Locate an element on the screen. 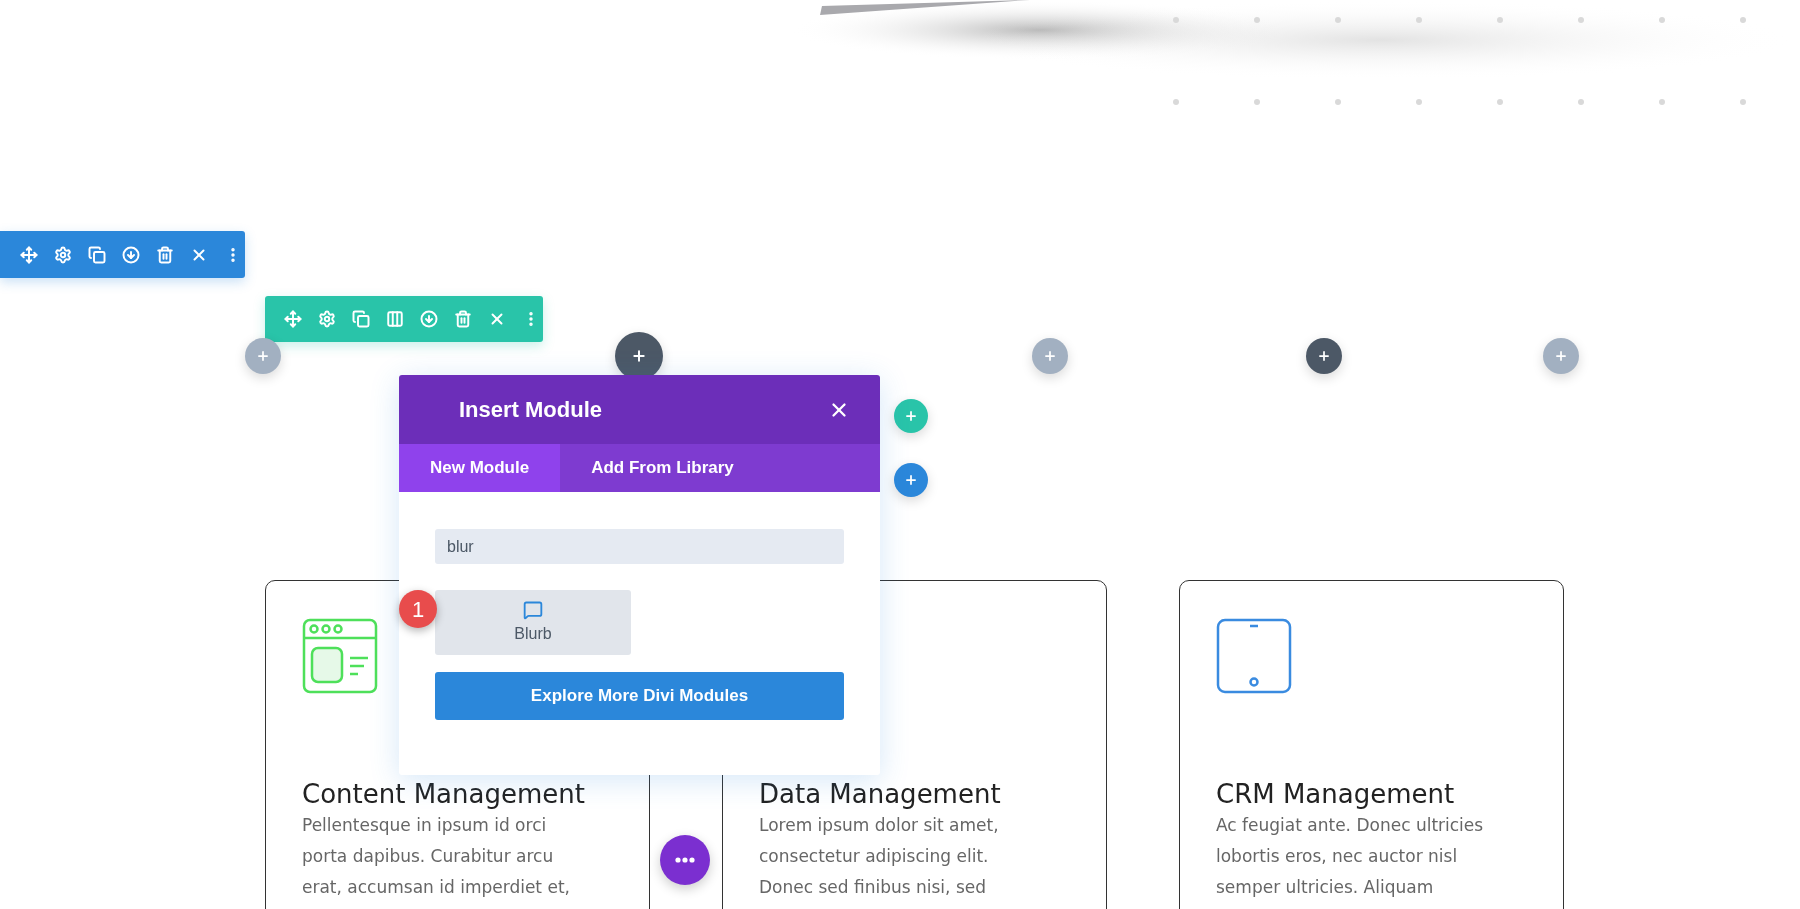  browser-window-icon is located at coordinates (340, 656).